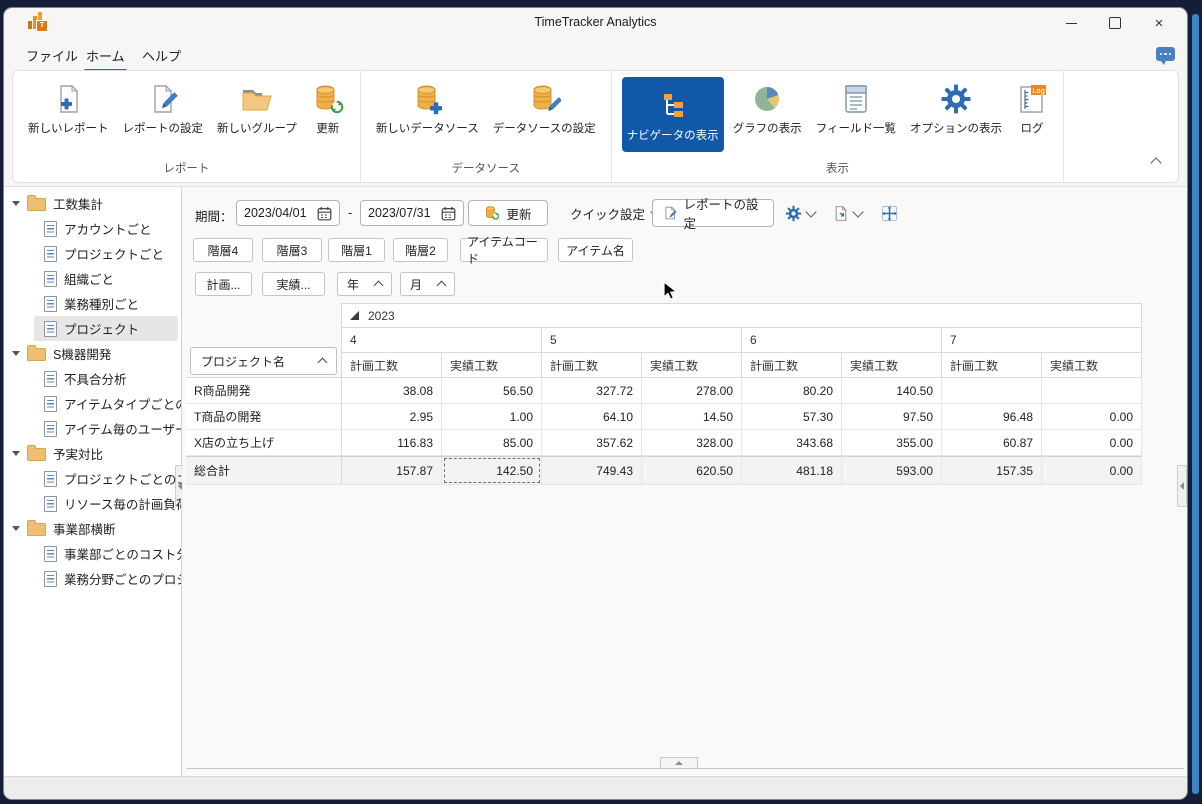  What do you see at coordinates (592, 417) in the screenshot?
I see `data-cell: 64.10` at bounding box center [592, 417].